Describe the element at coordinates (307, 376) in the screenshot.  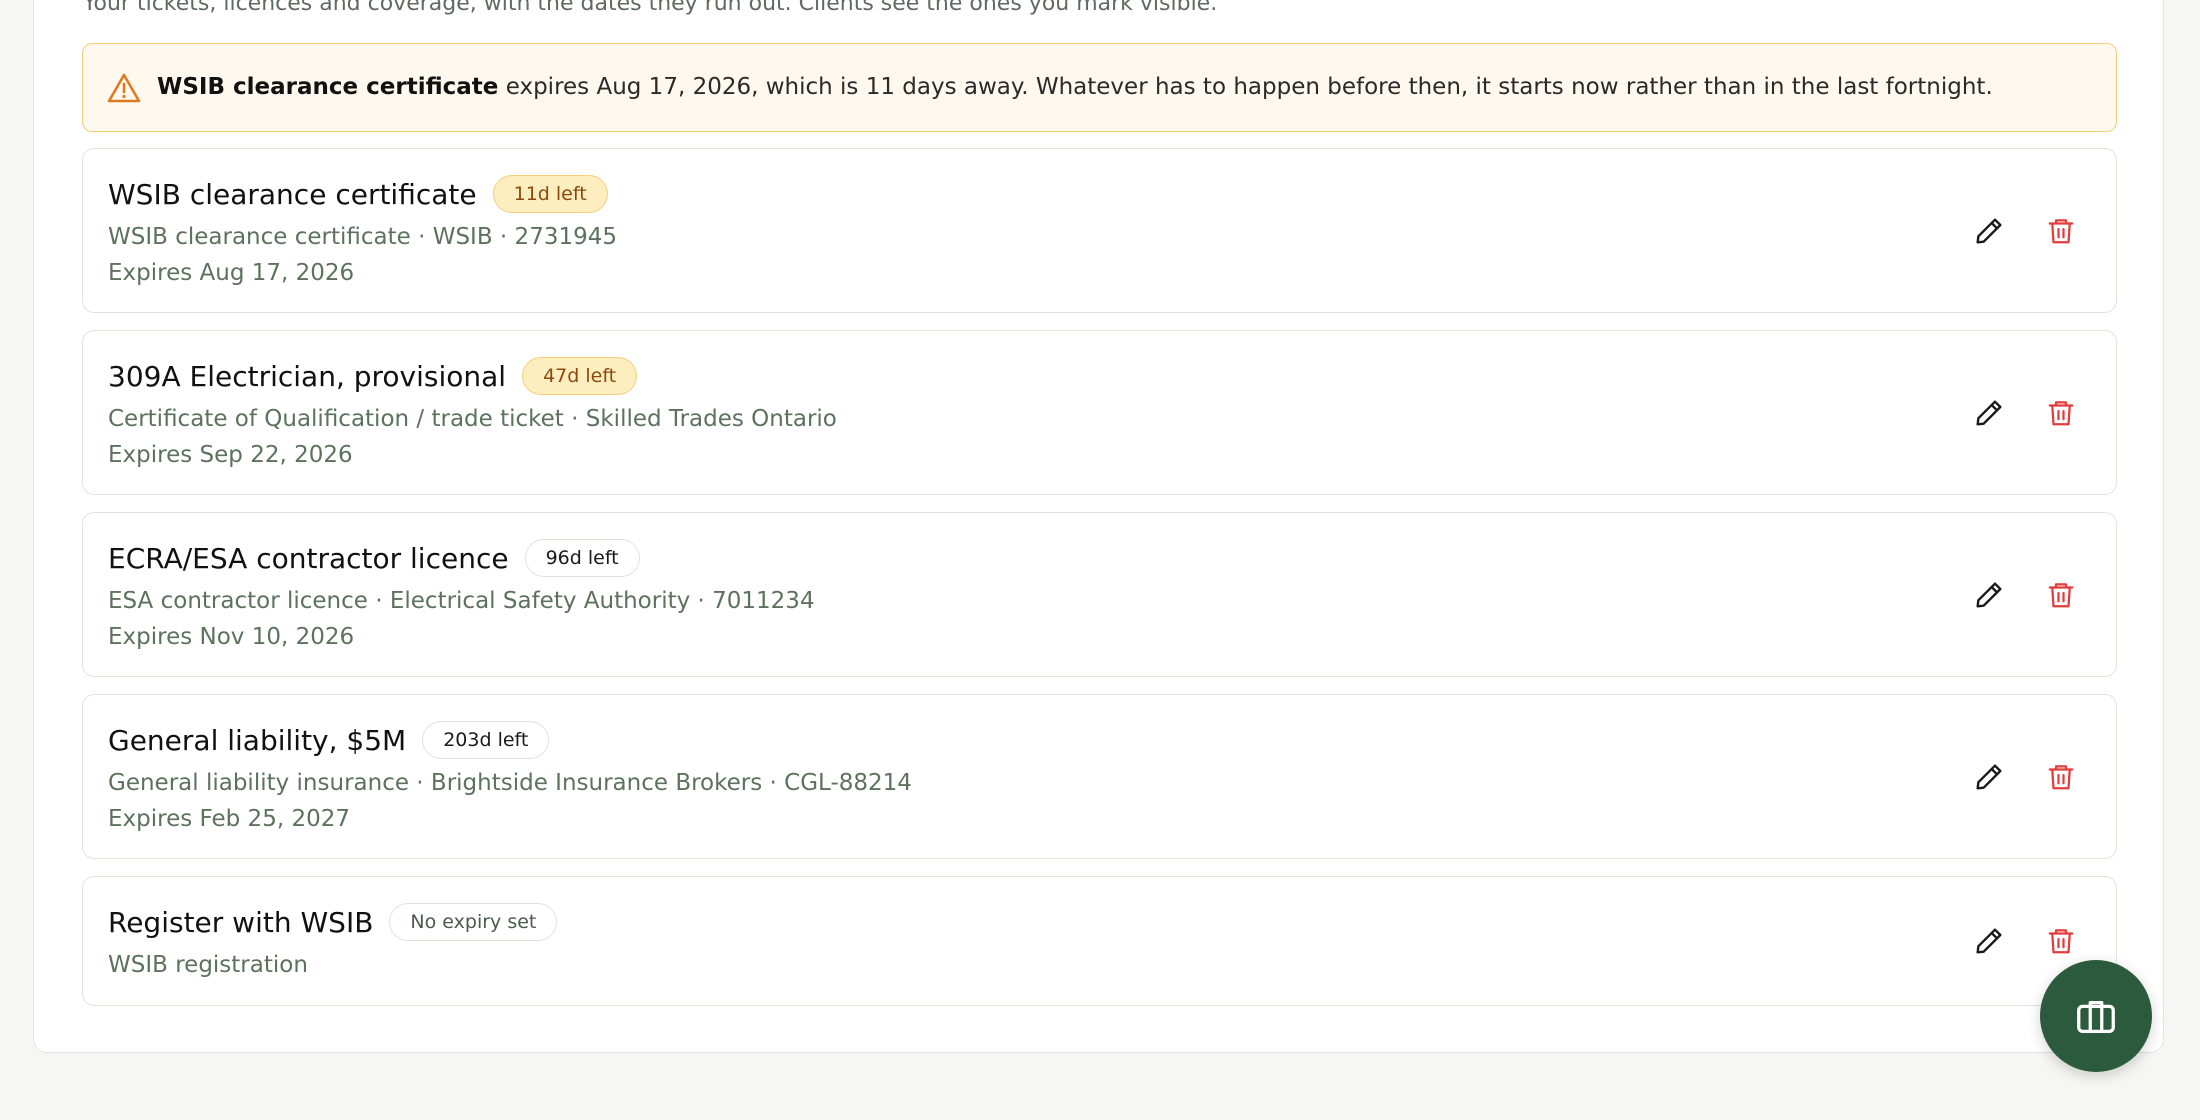
I see `credential-title: 309A Electrician, provisional` at that location.